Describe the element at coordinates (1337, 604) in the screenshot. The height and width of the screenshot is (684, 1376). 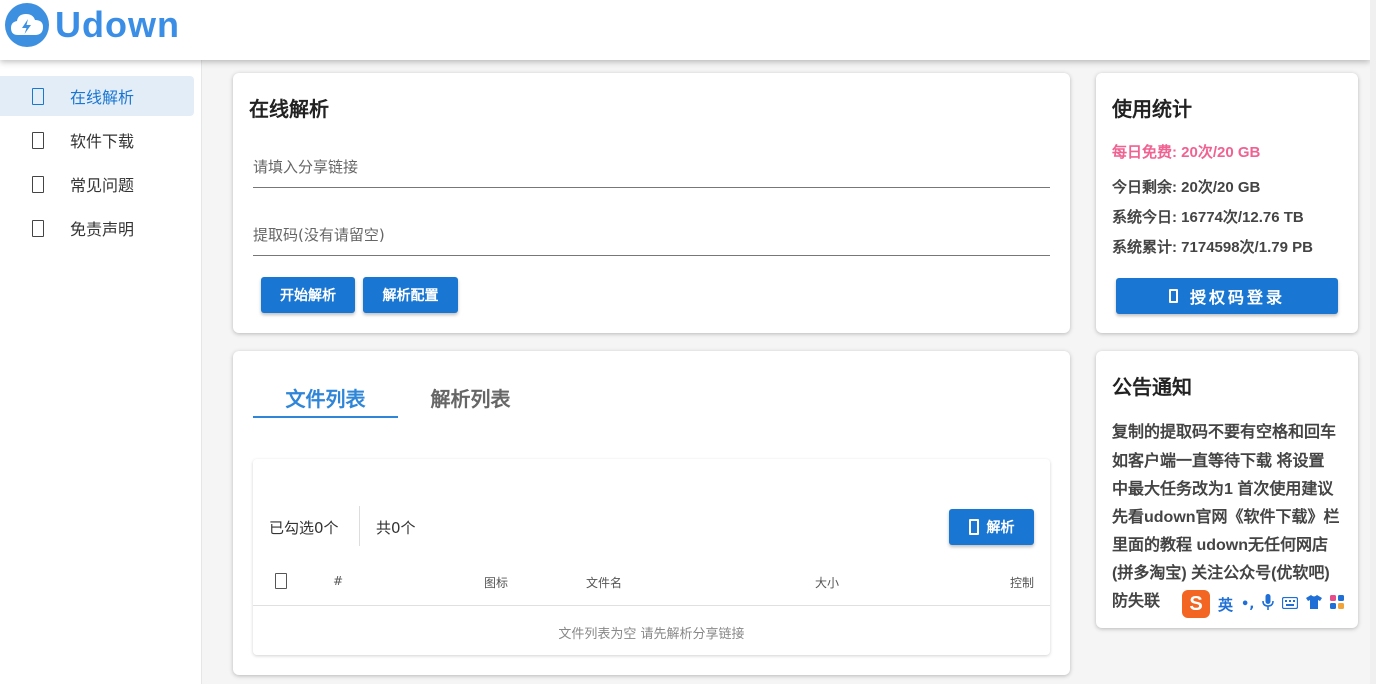
I see `toolbox-grid-icon` at that location.